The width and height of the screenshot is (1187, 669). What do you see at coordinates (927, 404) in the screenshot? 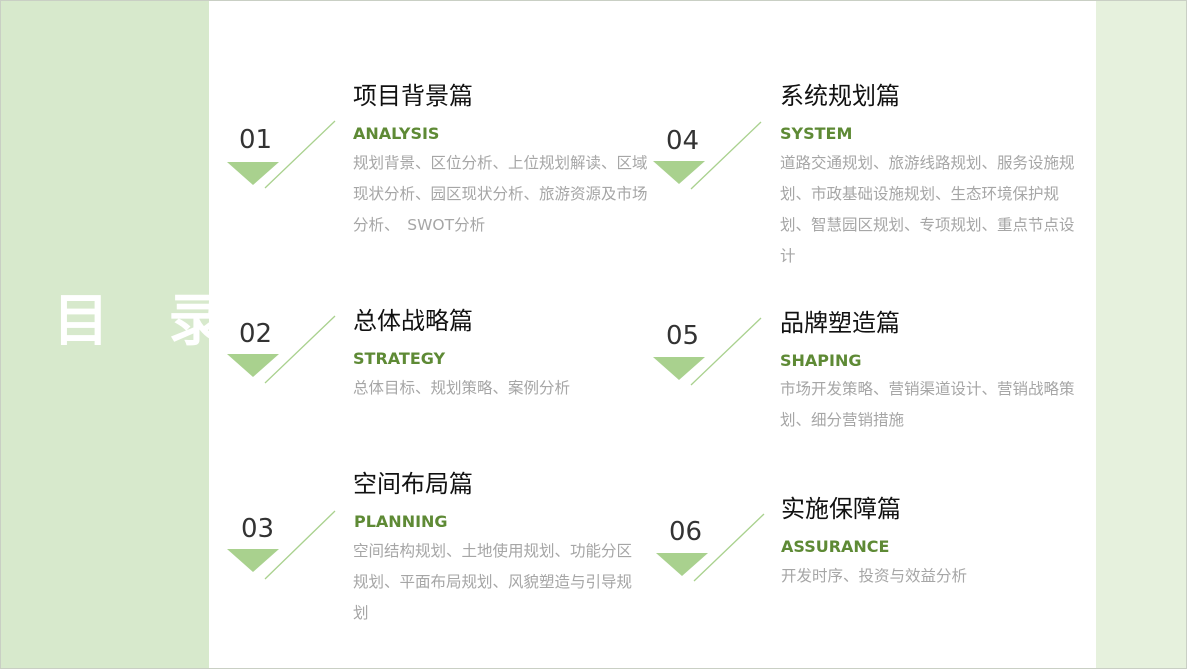
I see `section-description: 市场开发策略、营销渠道设计、营销战略策划、细分营销措施` at bounding box center [927, 404].